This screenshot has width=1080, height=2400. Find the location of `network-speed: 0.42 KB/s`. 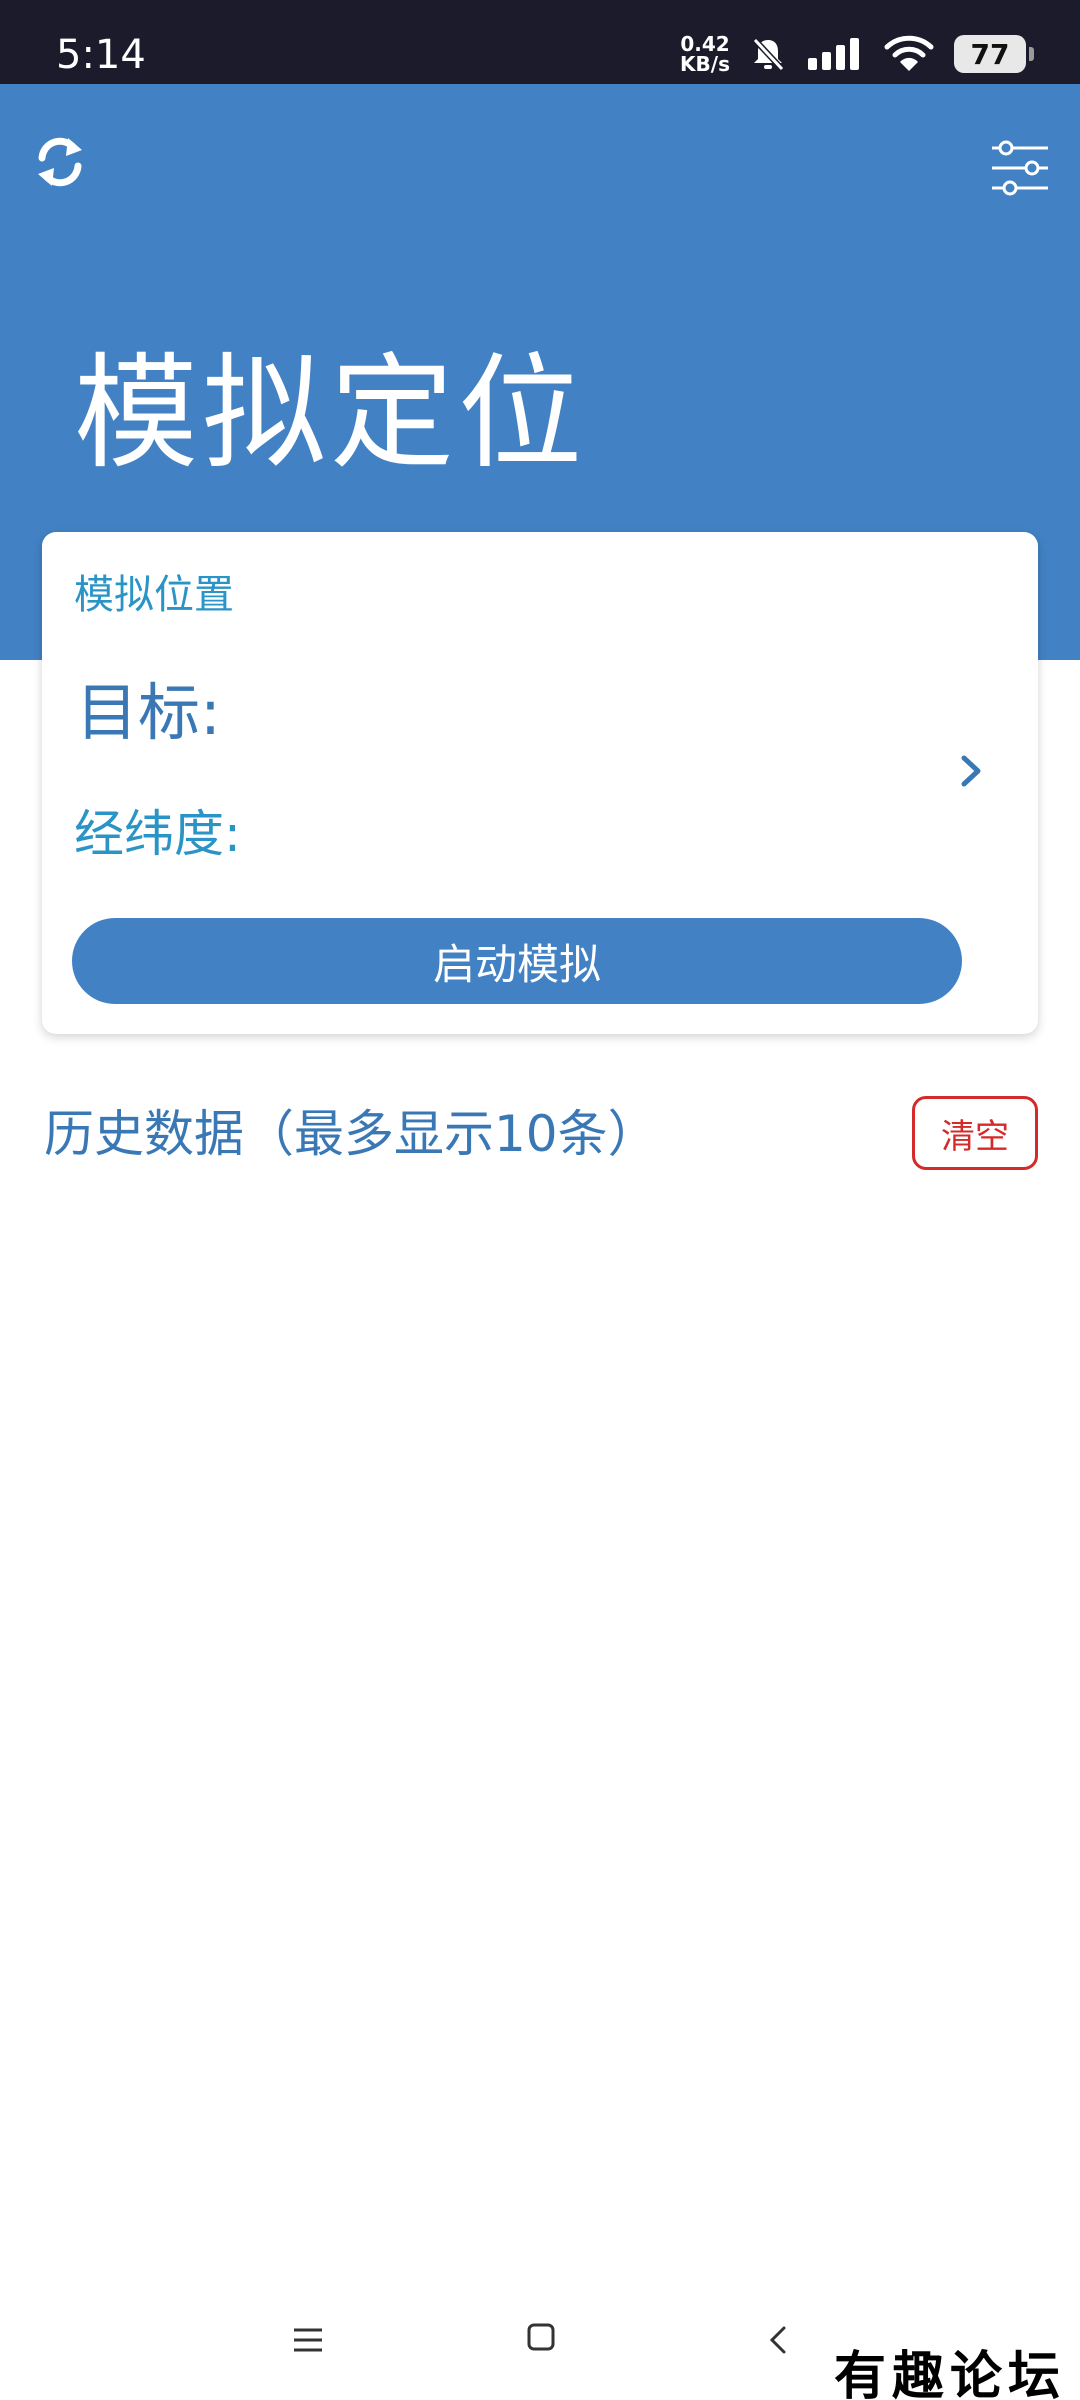

network-speed: 0.42 KB/s is located at coordinates (705, 54).